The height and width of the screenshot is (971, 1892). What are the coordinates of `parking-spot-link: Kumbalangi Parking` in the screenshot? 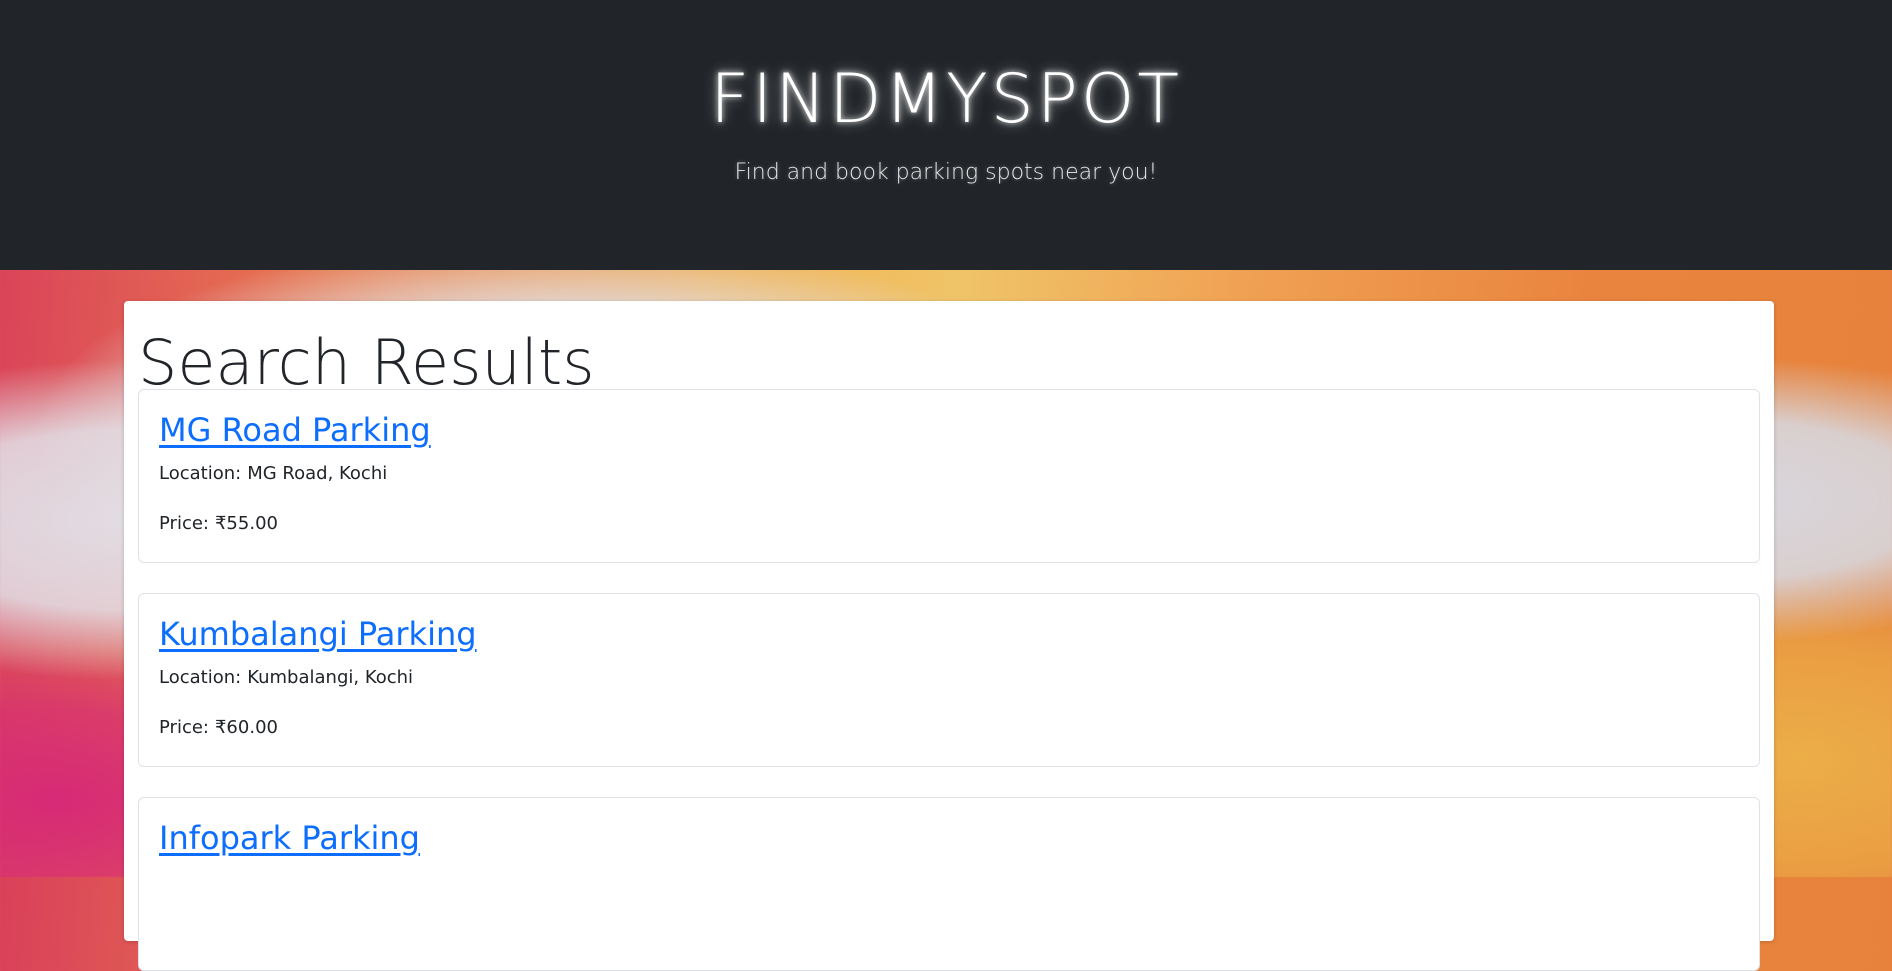 It's located at (318, 634).